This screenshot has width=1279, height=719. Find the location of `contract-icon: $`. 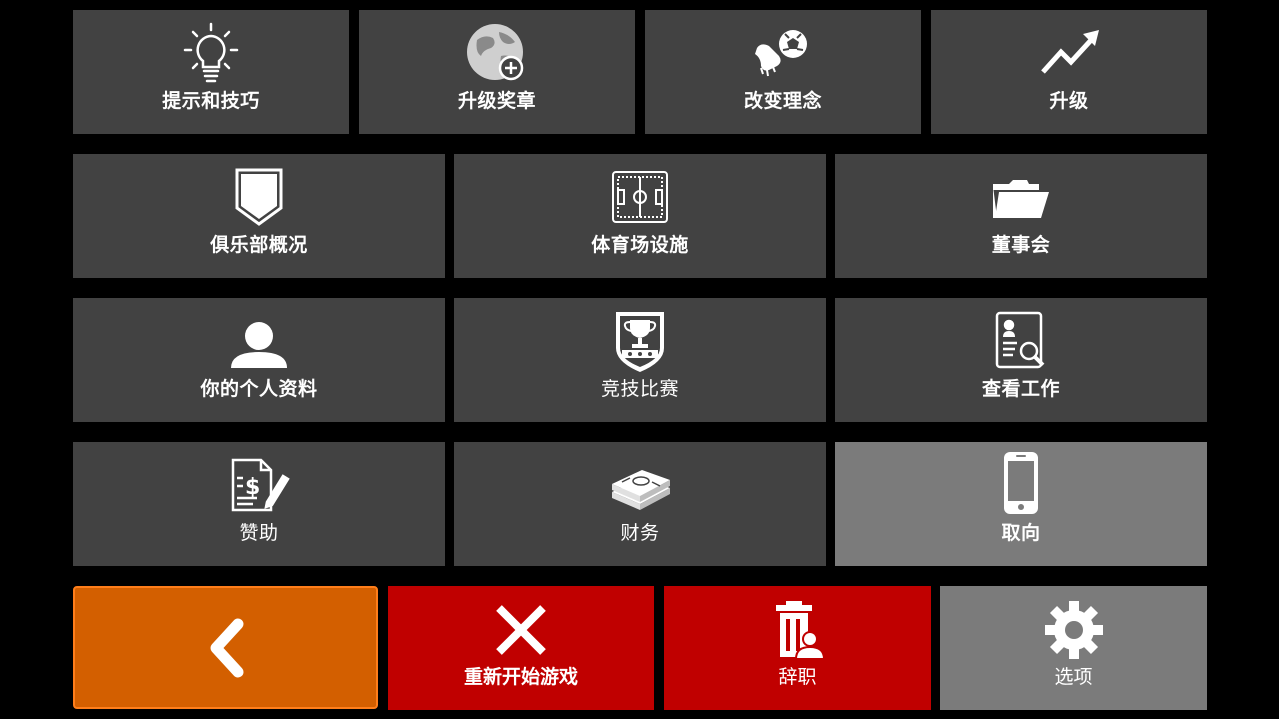

contract-icon: $ is located at coordinates (259, 485).